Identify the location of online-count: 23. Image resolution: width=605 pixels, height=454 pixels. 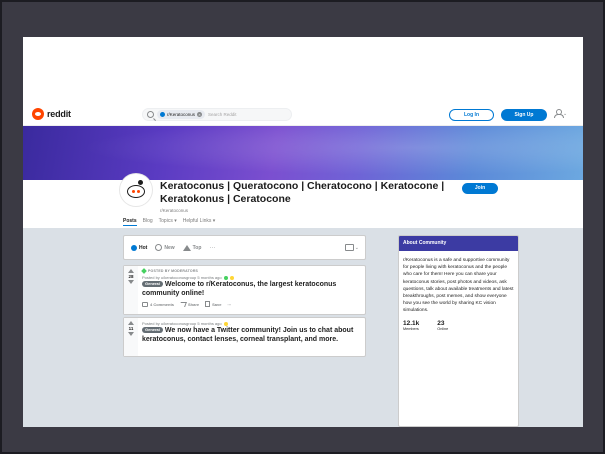
(441, 323).